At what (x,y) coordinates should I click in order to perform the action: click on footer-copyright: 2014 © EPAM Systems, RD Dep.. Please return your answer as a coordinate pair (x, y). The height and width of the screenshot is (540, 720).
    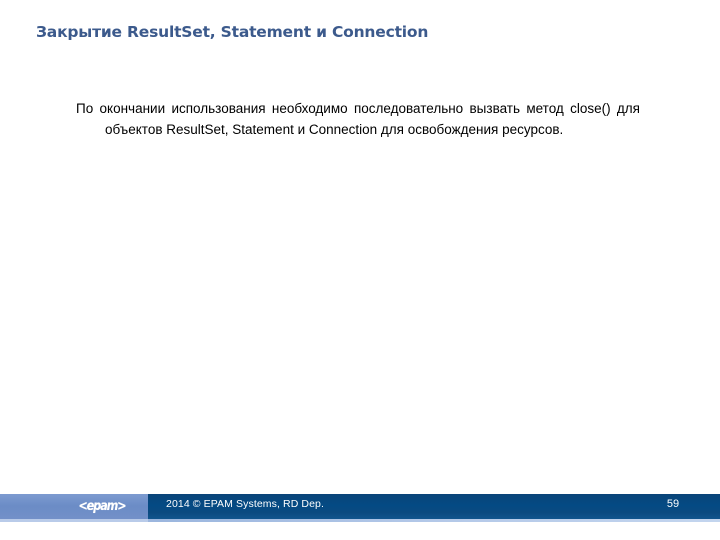
    Looking at the image, I should click on (245, 504).